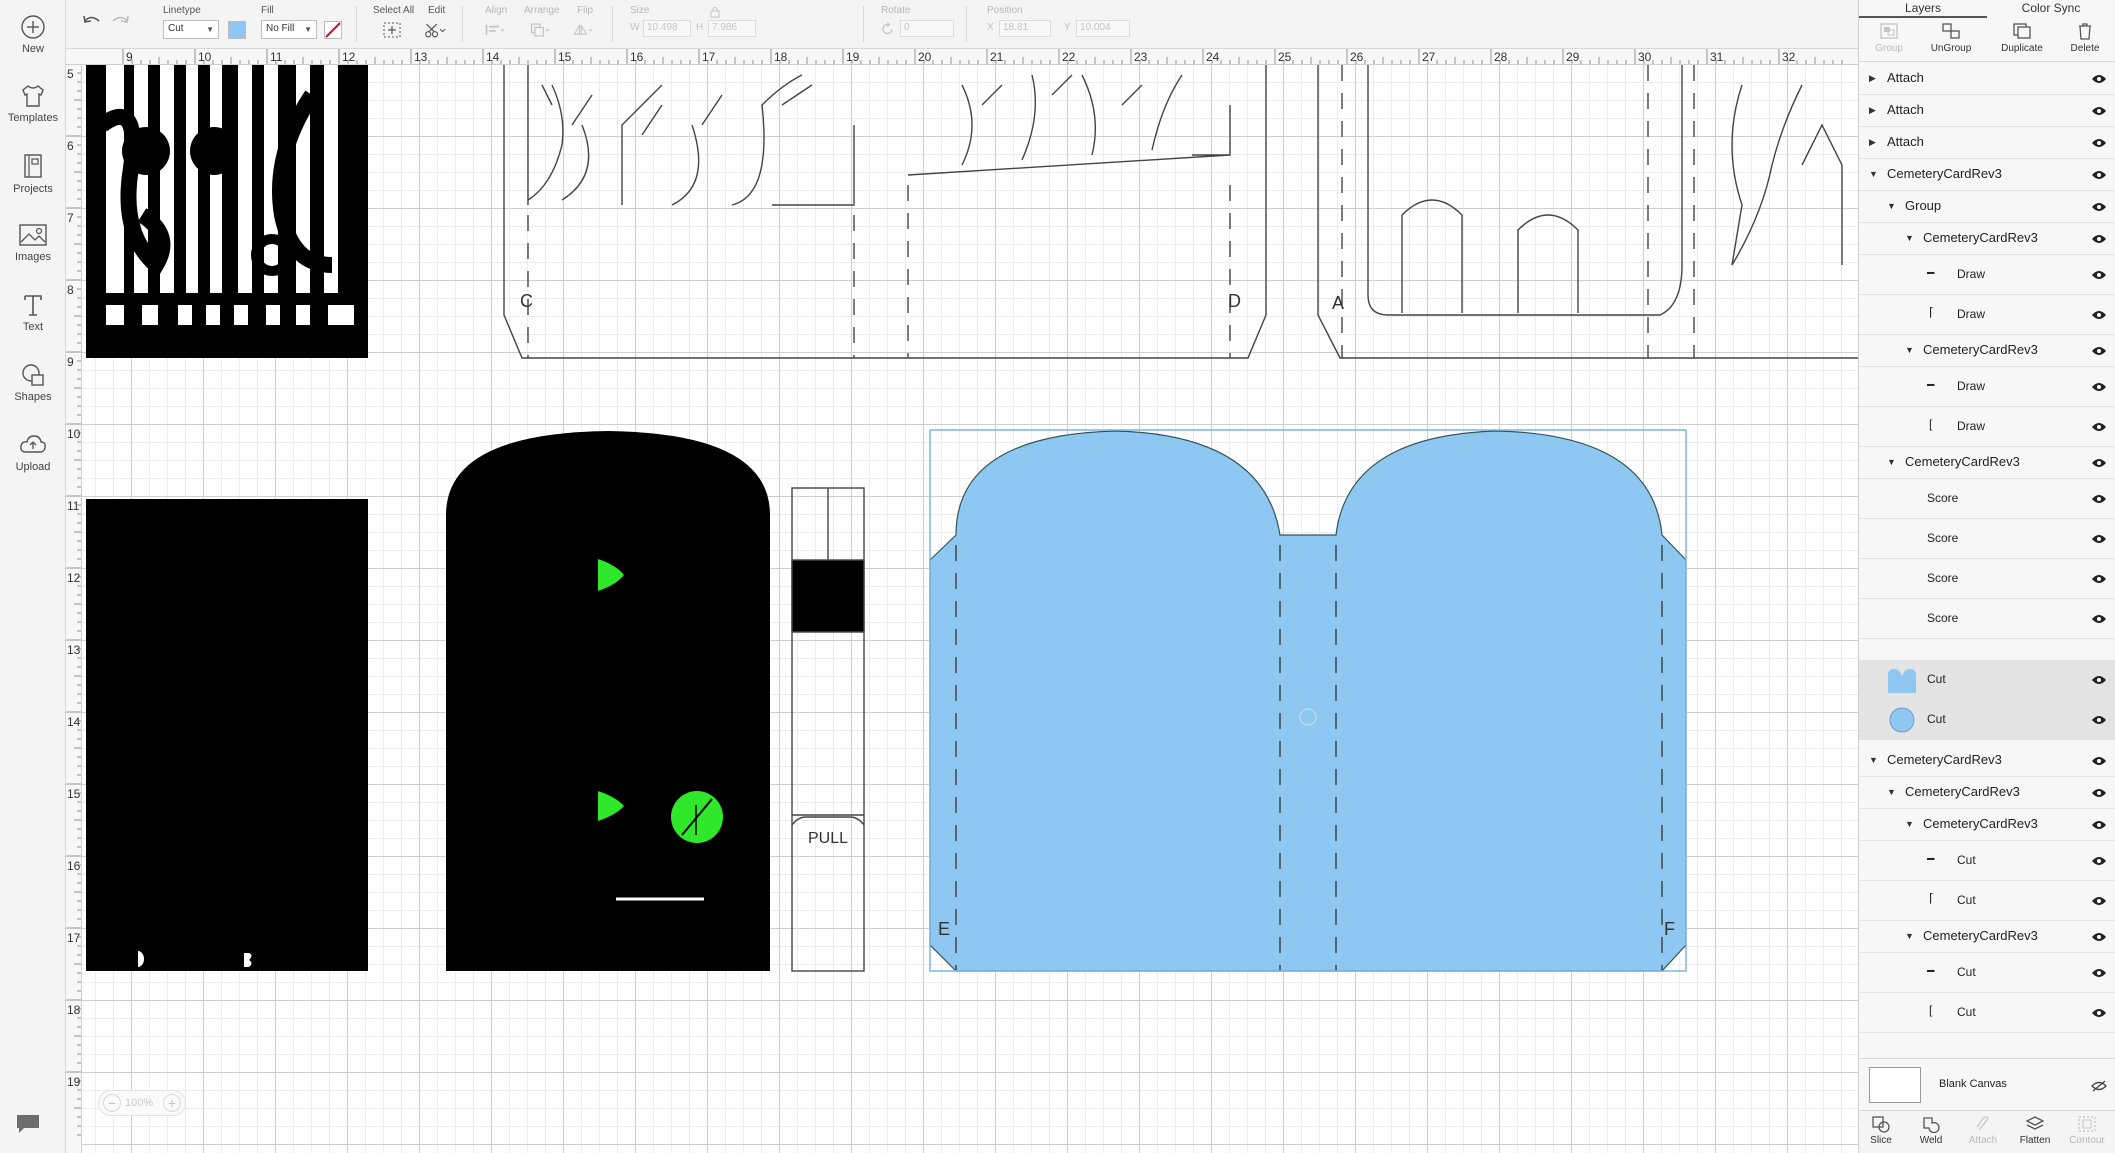  Describe the element at coordinates (1987, 901) in the screenshot. I see `layer-row-cut: ⌈ Cut` at that location.